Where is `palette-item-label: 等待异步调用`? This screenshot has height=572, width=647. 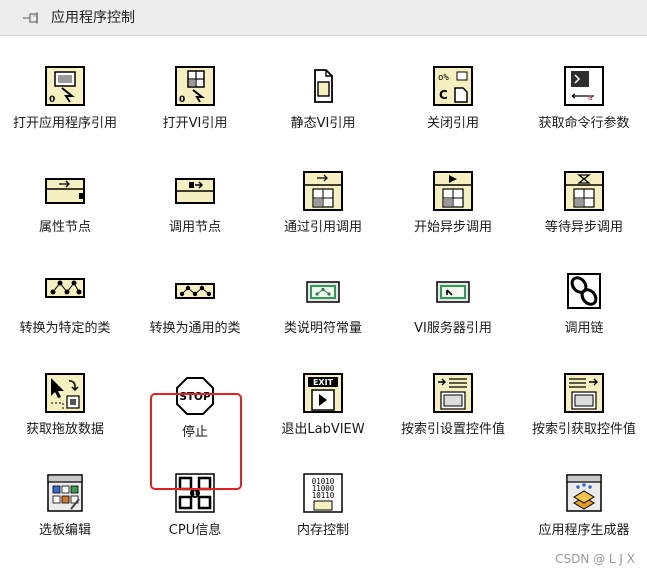 palette-item-label: 等待异步调用 is located at coordinates (583, 227).